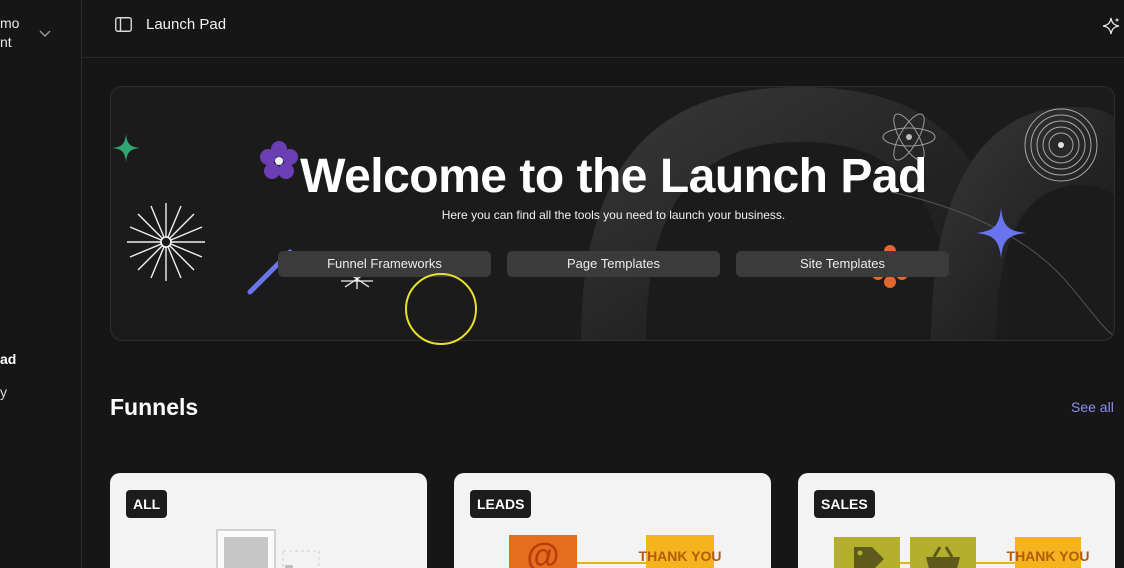 The height and width of the screenshot is (568, 1124). Describe the element at coordinates (1111, 26) in the screenshot. I see `sparkle-icon` at that location.